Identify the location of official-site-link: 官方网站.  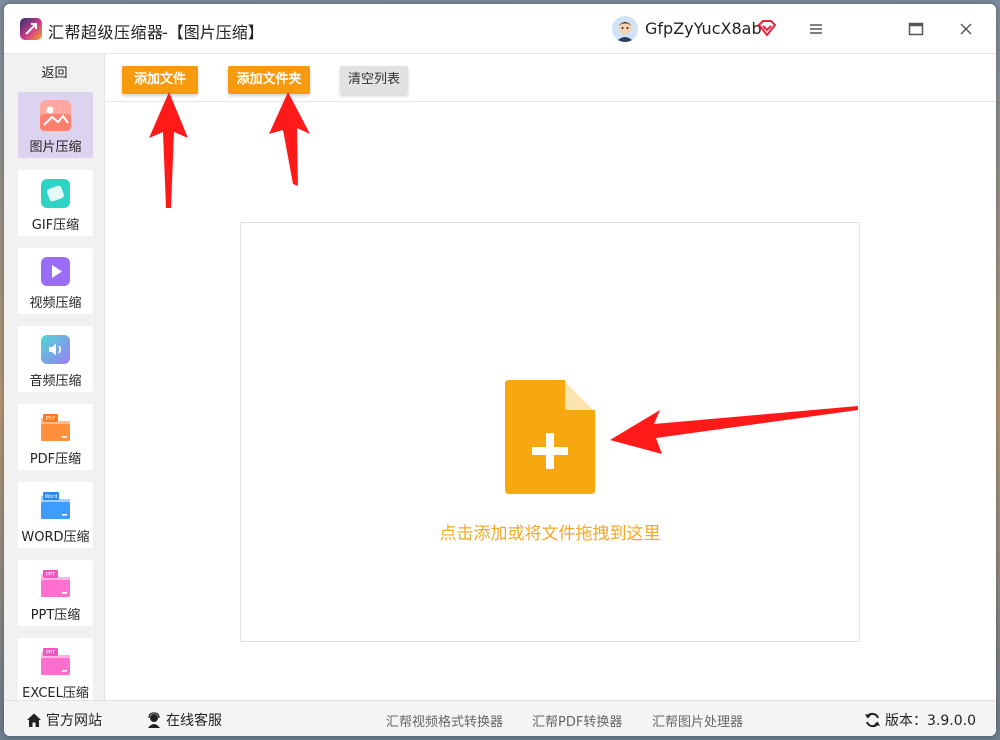
(64, 720).